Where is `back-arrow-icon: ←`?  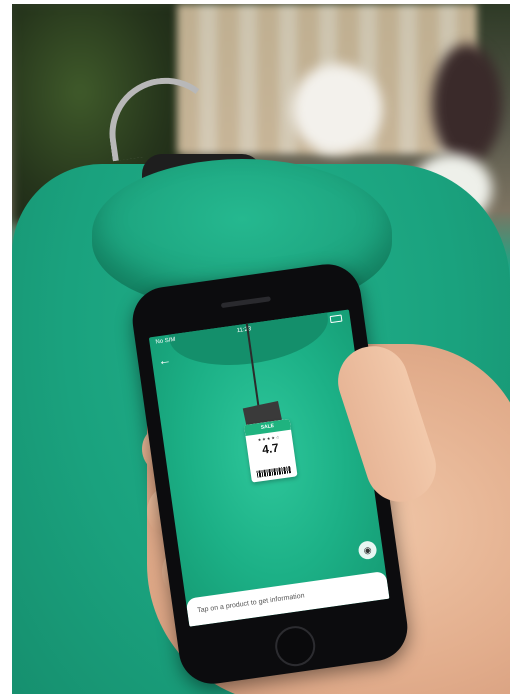 back-arrow-icon: ← is located at coordinates (165, 360).